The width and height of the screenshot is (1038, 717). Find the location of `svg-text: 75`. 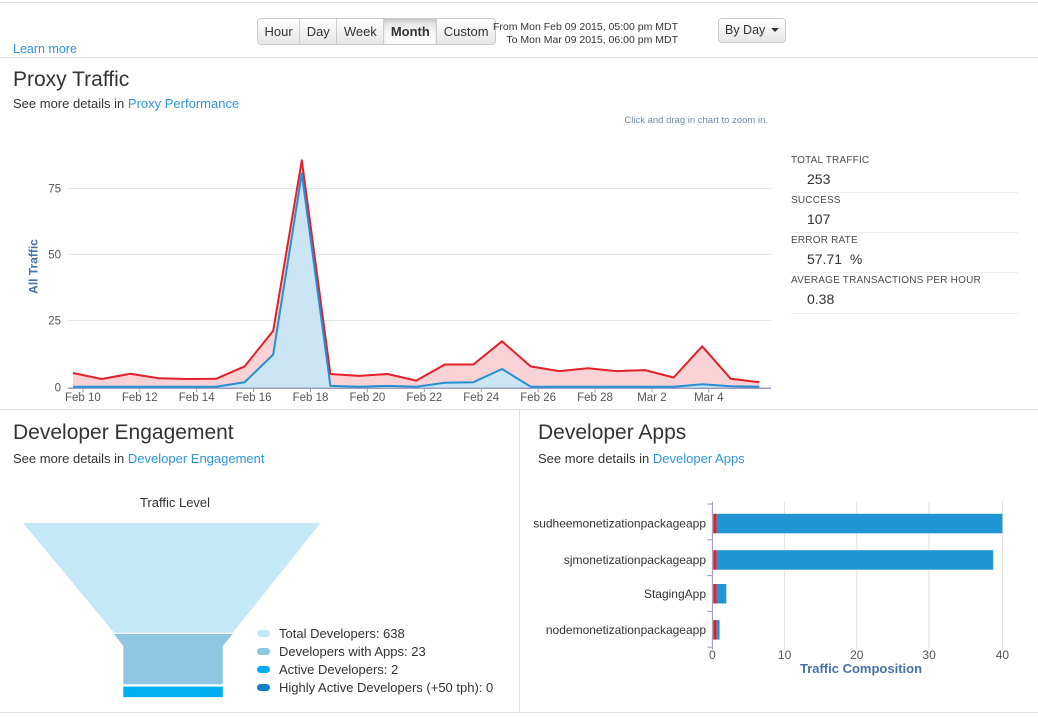

svg-text: 75 is located at coordinates (54, 190).